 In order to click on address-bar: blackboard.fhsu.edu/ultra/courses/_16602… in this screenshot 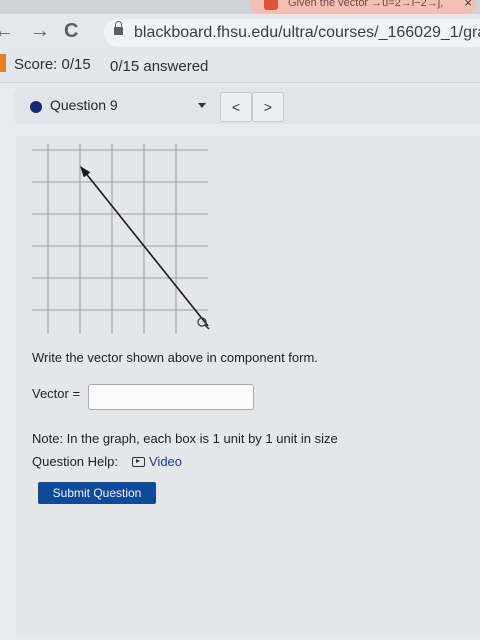, I will do `click(292, 33)`.